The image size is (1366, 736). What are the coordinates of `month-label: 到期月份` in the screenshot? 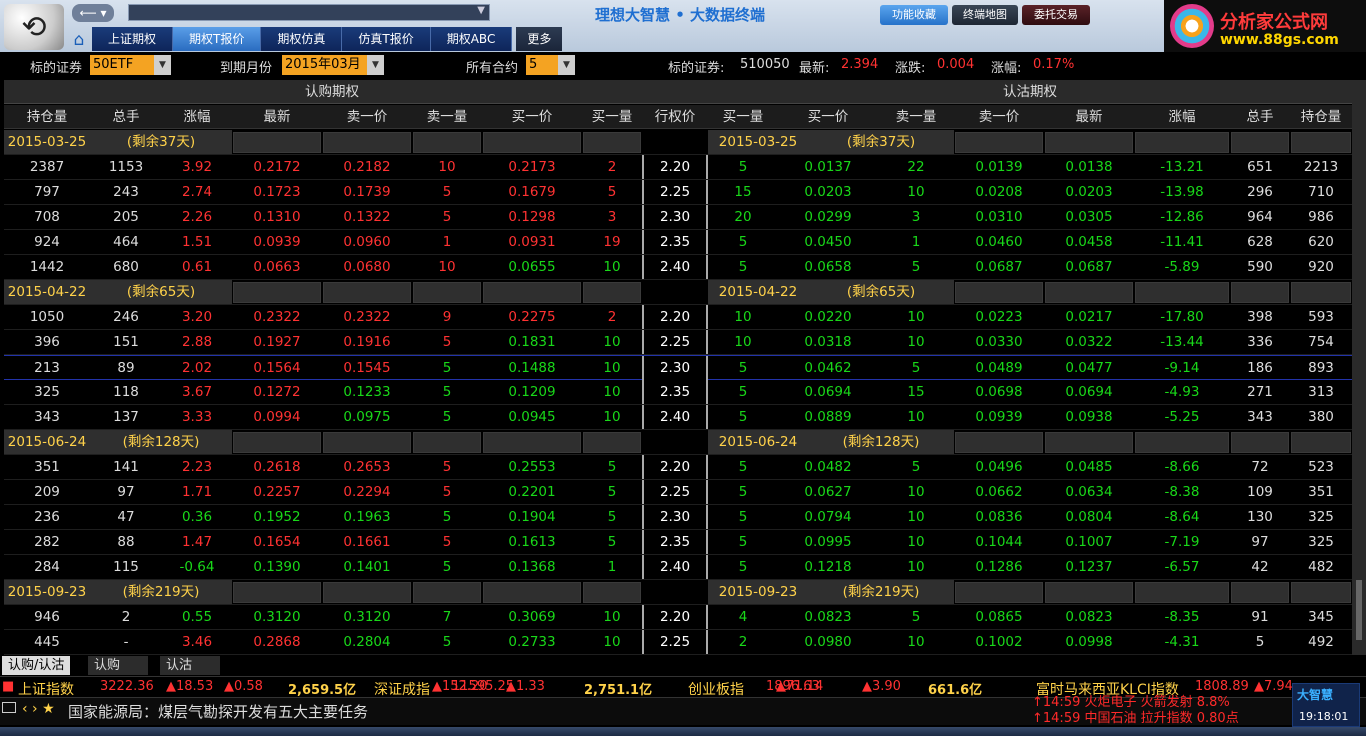 It's located at (246, 68).